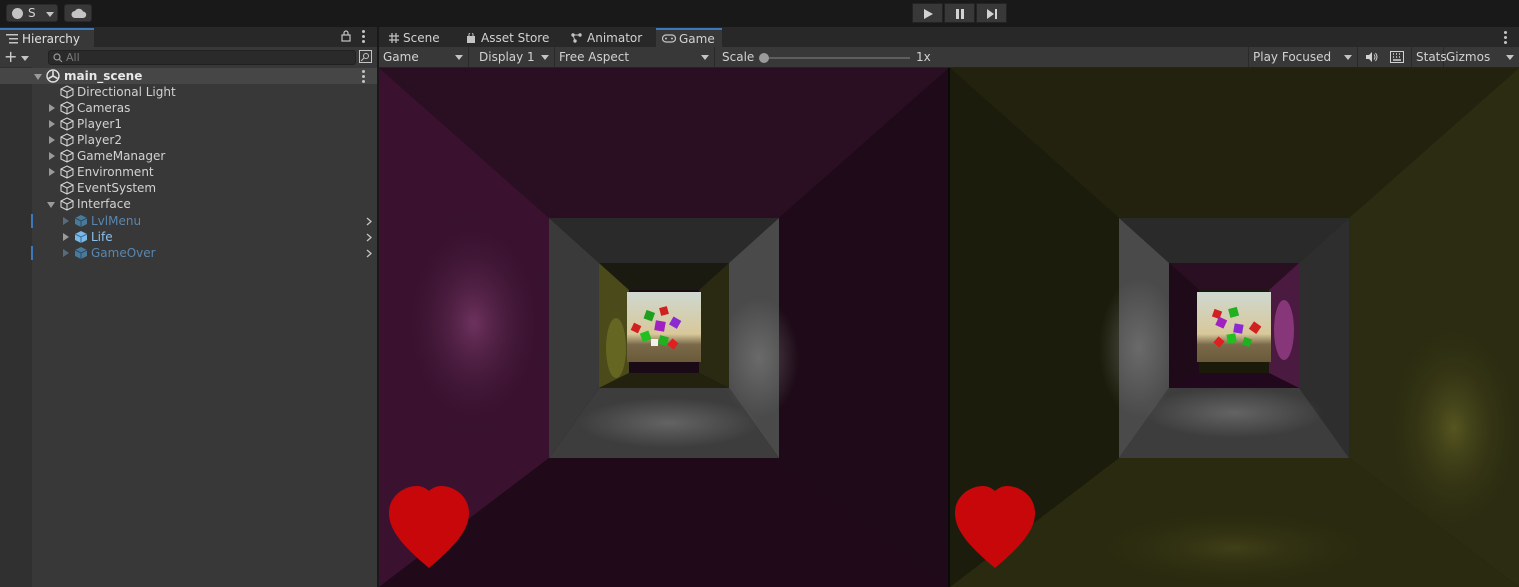 The width and height of the screenshot is (1519, 587). Describe the element at coordinates (188, 188) in the screenshot. I see `tree-row: EventSystem` at that location.